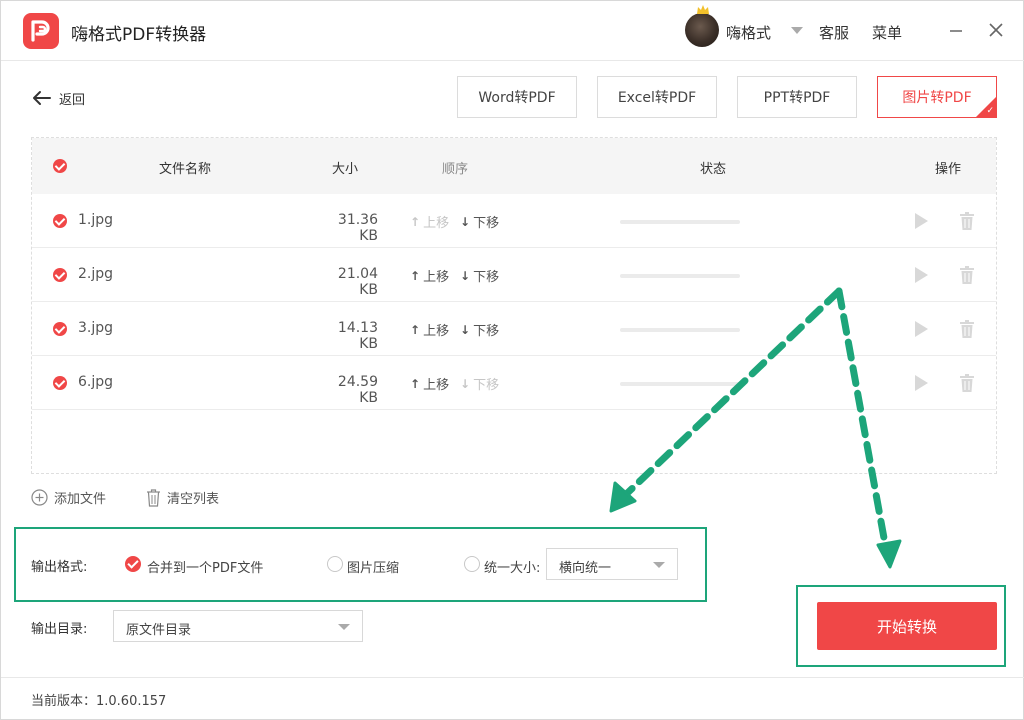 This screenshot has height=720, width=1024. Describe the element at coordinates (990, 111) in the screenshot. I see `check-icon: ✓` at that location.